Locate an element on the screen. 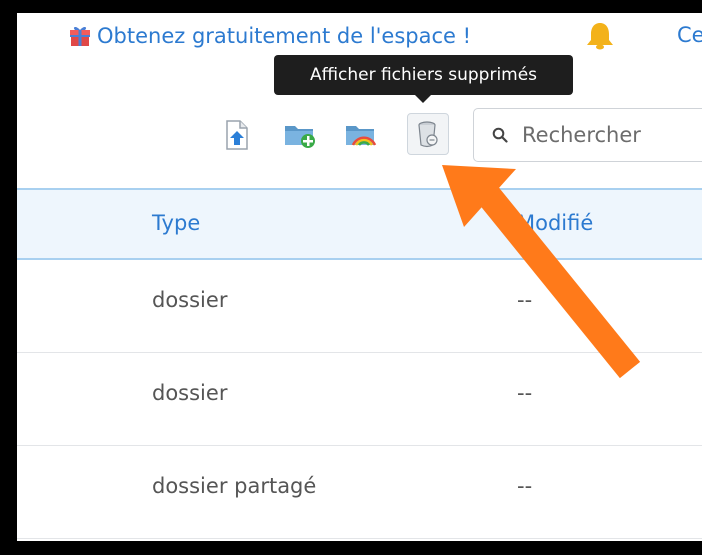 This screenshot has height=555, width=702. gallery-folder-icon is located at coordinates (361, 136).